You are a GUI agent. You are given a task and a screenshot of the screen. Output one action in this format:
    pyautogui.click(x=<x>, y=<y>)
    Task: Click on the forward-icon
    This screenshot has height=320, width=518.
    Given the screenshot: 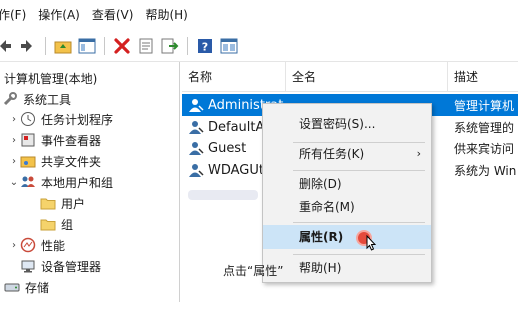 What is the action you would take?
    pyautogui.click(x=28, y=46)
    